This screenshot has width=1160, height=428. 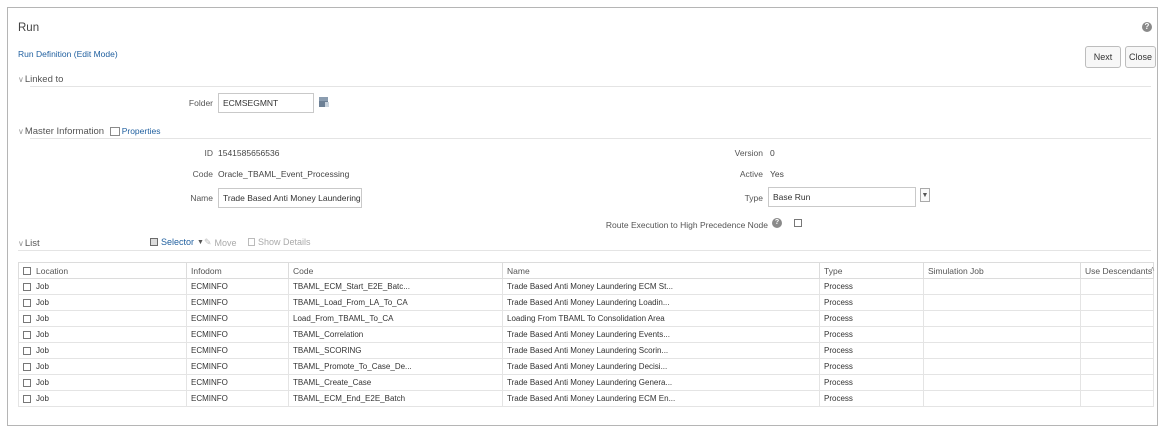 What do you see at coordinates (1152, 269) in the screenshot?
I see `scroll-up-icon: ∧` at bounding box center [1152, 269].